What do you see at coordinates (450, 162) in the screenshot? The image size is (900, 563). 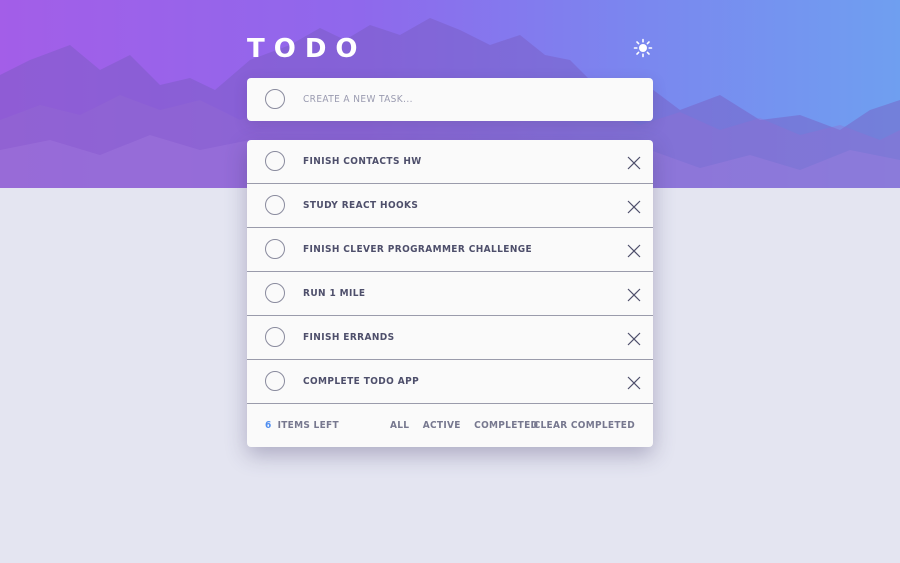 I see `todo-item: FINISH CONTACTS HW` at bounding box center [450, 162].